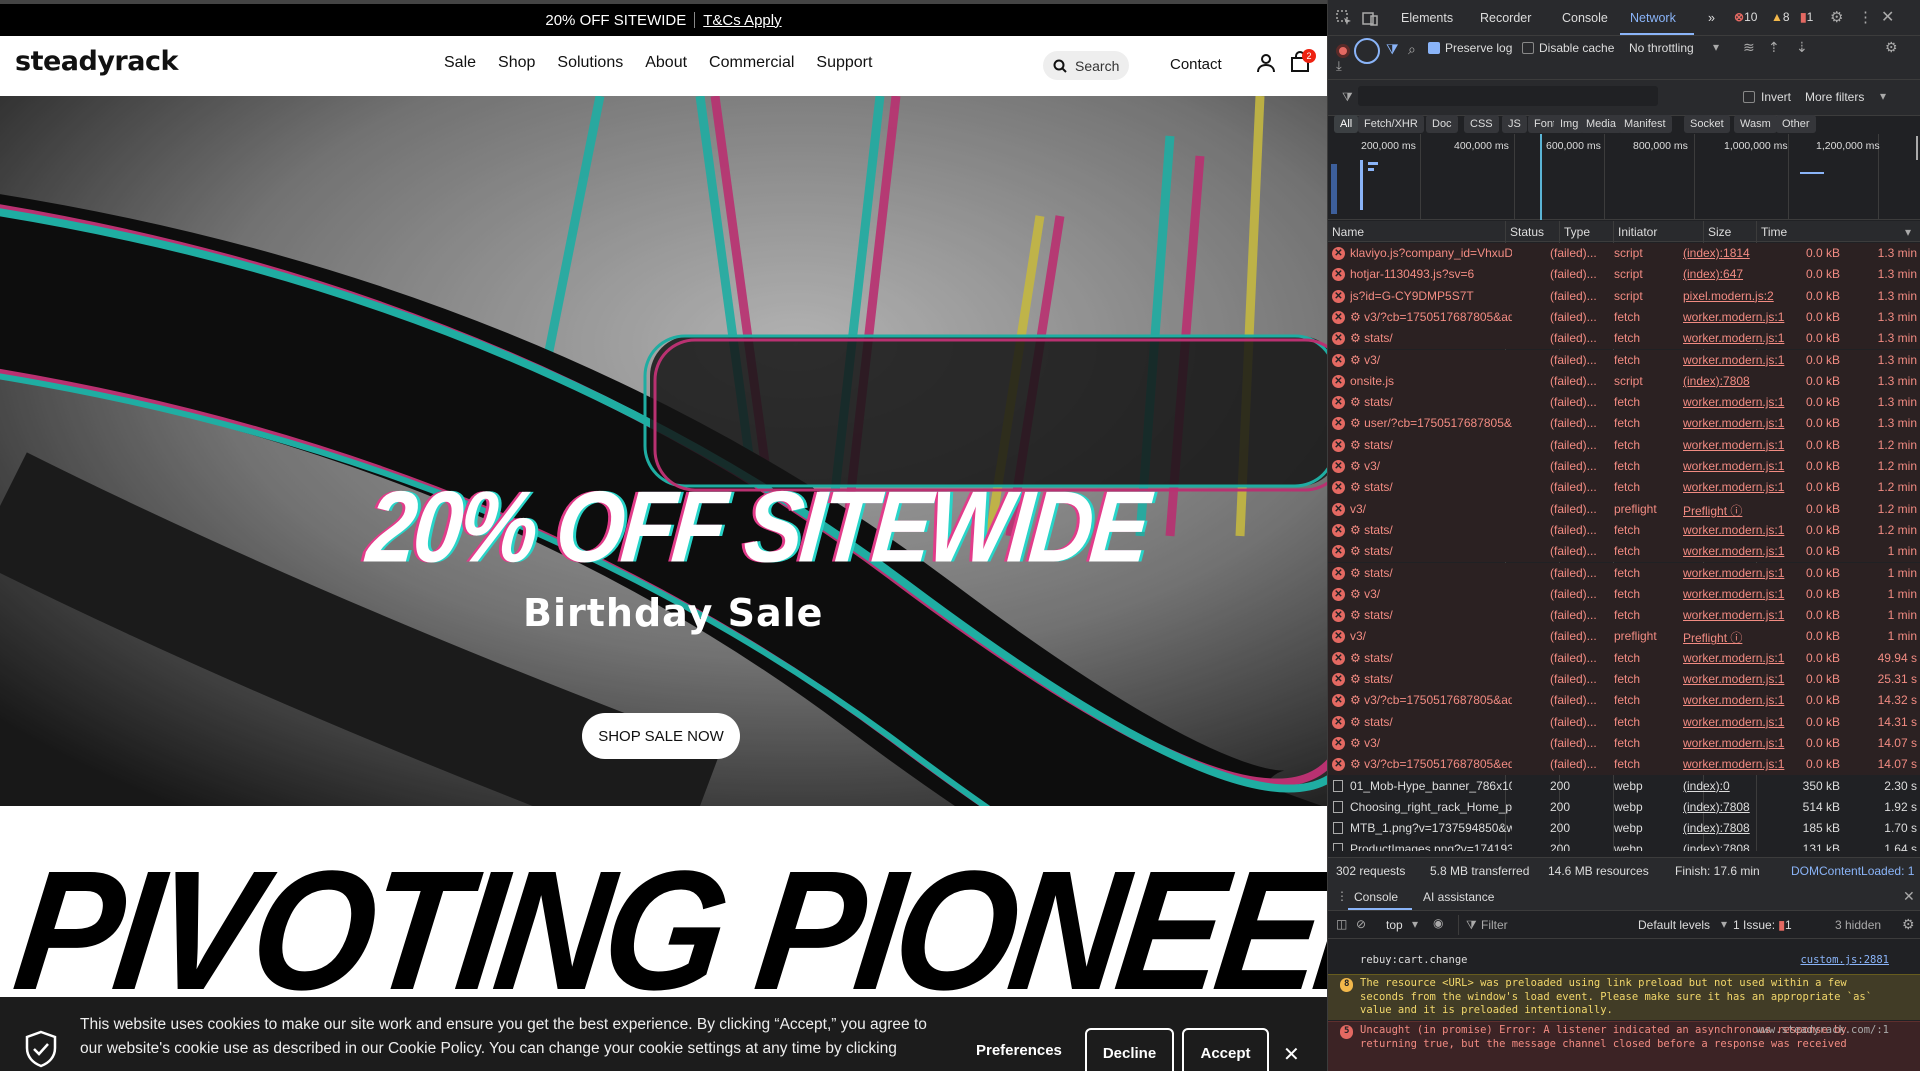 Image resolution: width=1920 pixels, height=1071 pixels. What do you see at coordinates (1645, 124) in the screenshot?
I see `type-filter-manifest: Manifest` at bounding box center [1645, 124].